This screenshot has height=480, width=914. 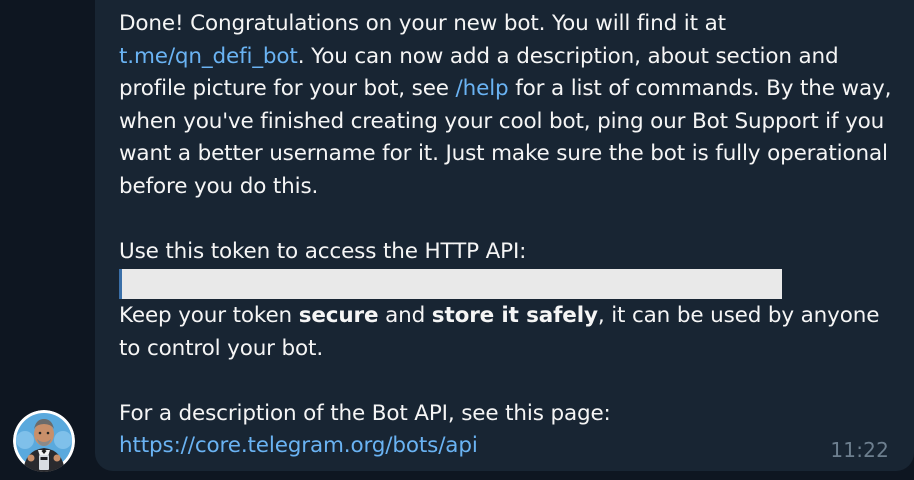 I want to click on api-link-line: https://core.telegram.org/bots/api, so click(x=509, y=446).